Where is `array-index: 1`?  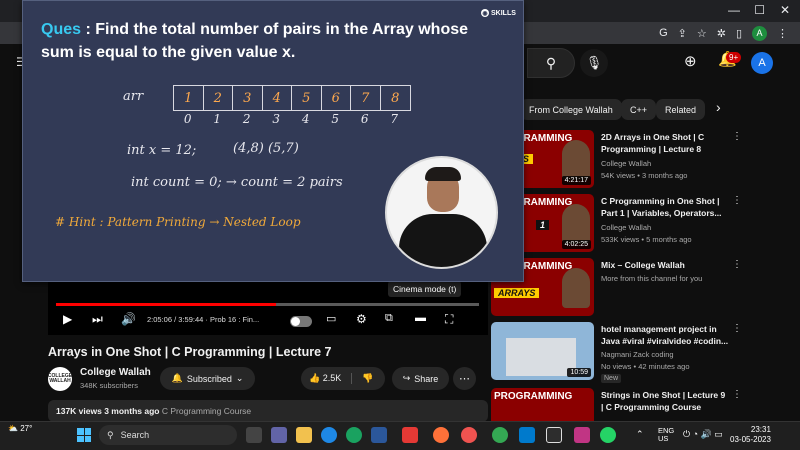 array-index: 1 is located at coordinates (217, 119).